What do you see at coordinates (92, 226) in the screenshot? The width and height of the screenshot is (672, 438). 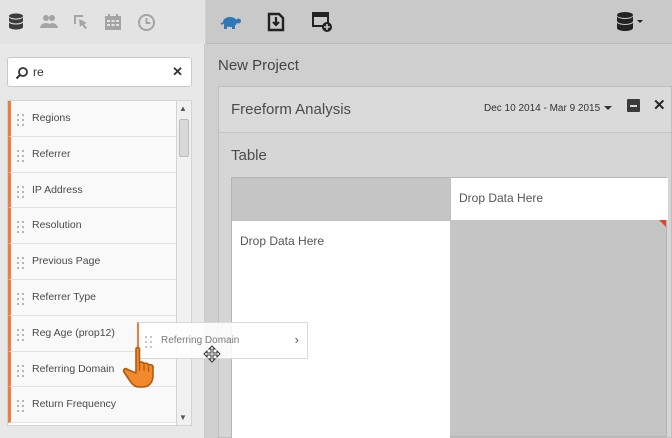 I see `component-list-item: Resolution` at bounding box center [92, 226].